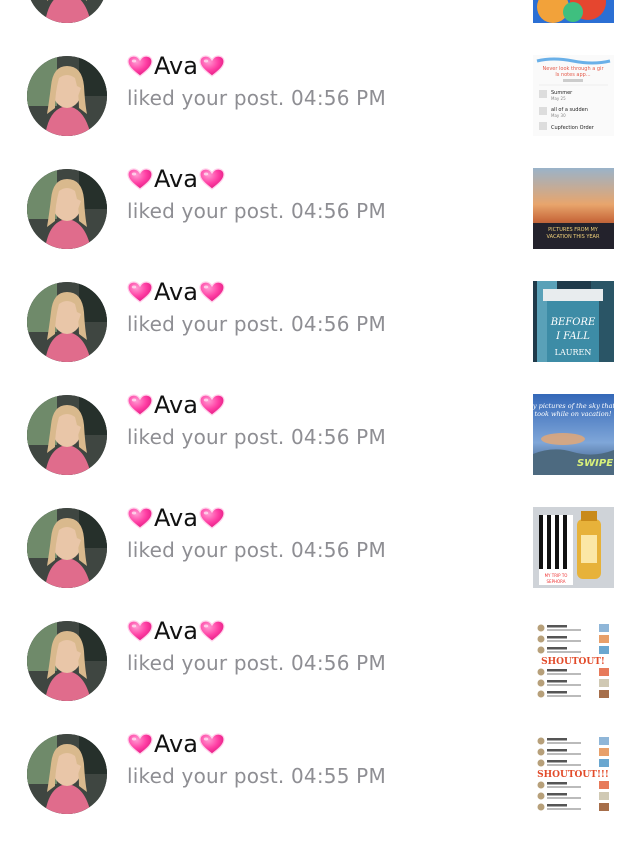 The width and height of the screenshot is (640, 853). Describe the element at coordinates (573, 128) in the screenshot. I see `svg-text: Cupfection Order` at that location.